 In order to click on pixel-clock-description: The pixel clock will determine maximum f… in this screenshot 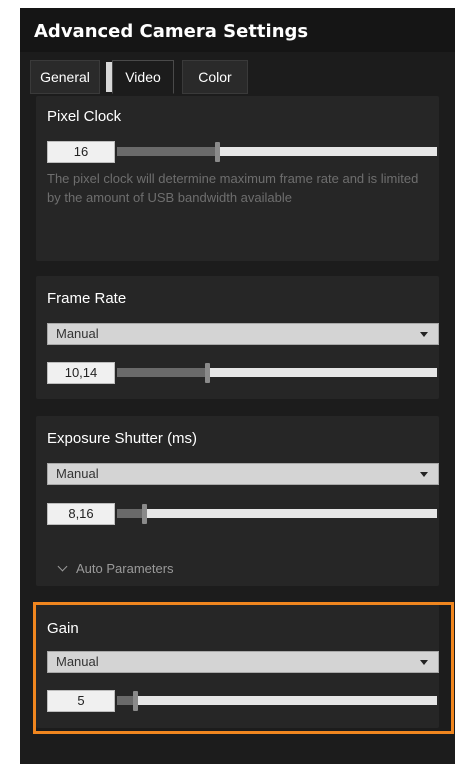, I will do `click(233, 188)`.